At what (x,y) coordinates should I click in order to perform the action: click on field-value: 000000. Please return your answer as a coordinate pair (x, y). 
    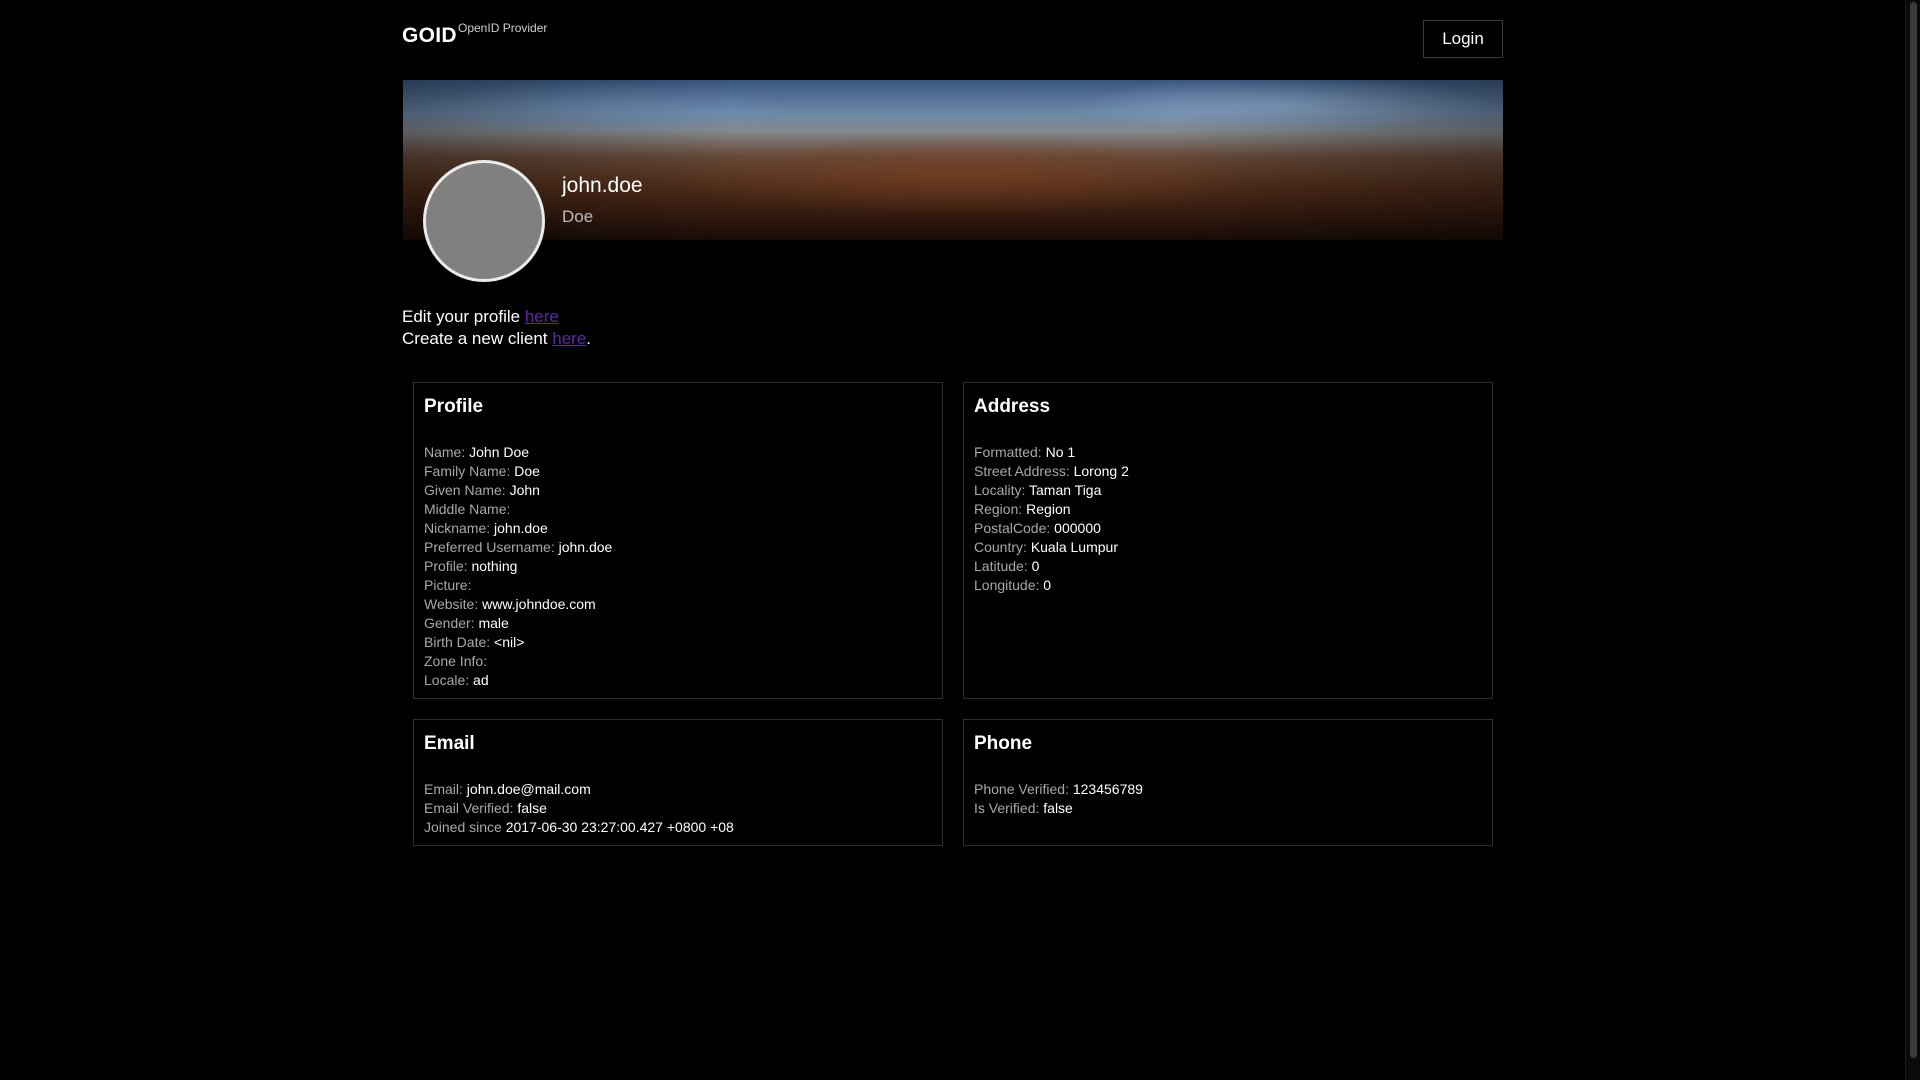
    Looking at the image, I should click on (1077, 528).